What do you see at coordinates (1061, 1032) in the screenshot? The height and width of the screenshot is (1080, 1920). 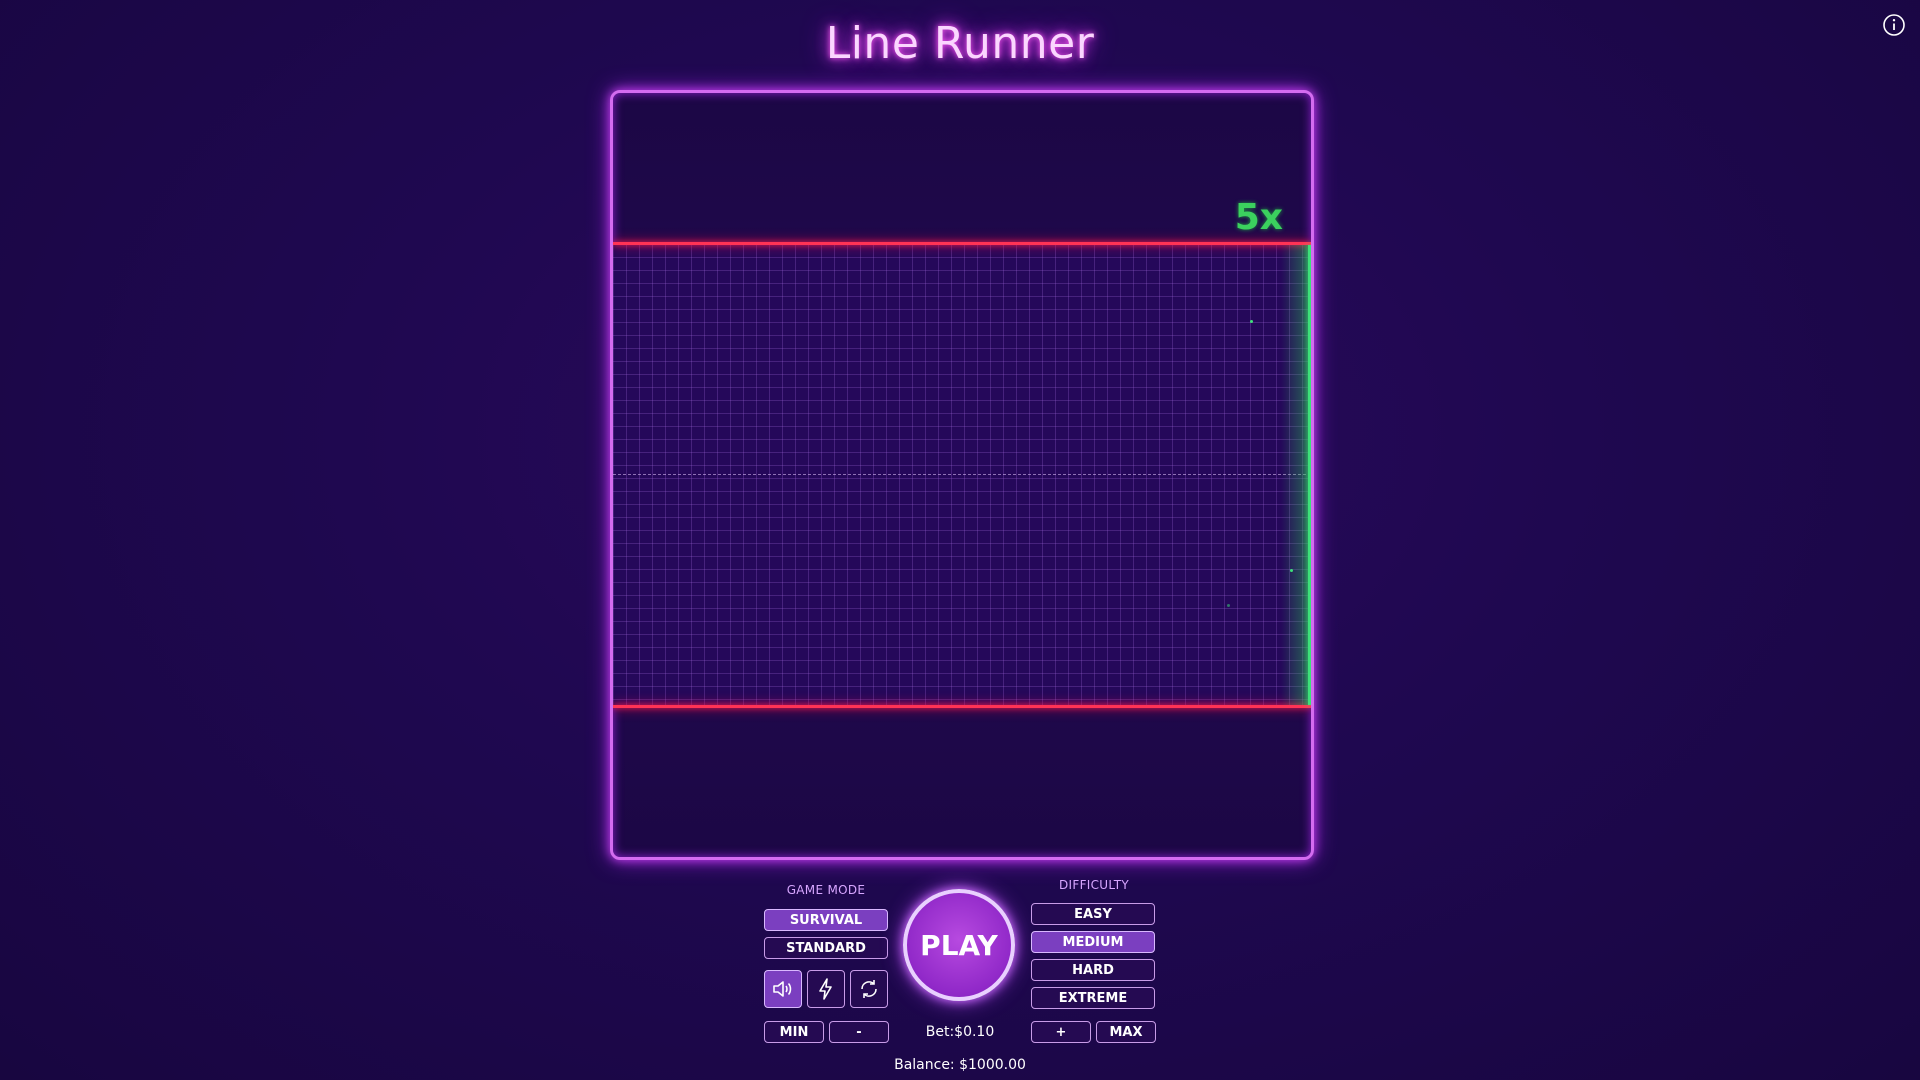 I see `increase-bet-button: +` at bounding box center [1061, 1032].